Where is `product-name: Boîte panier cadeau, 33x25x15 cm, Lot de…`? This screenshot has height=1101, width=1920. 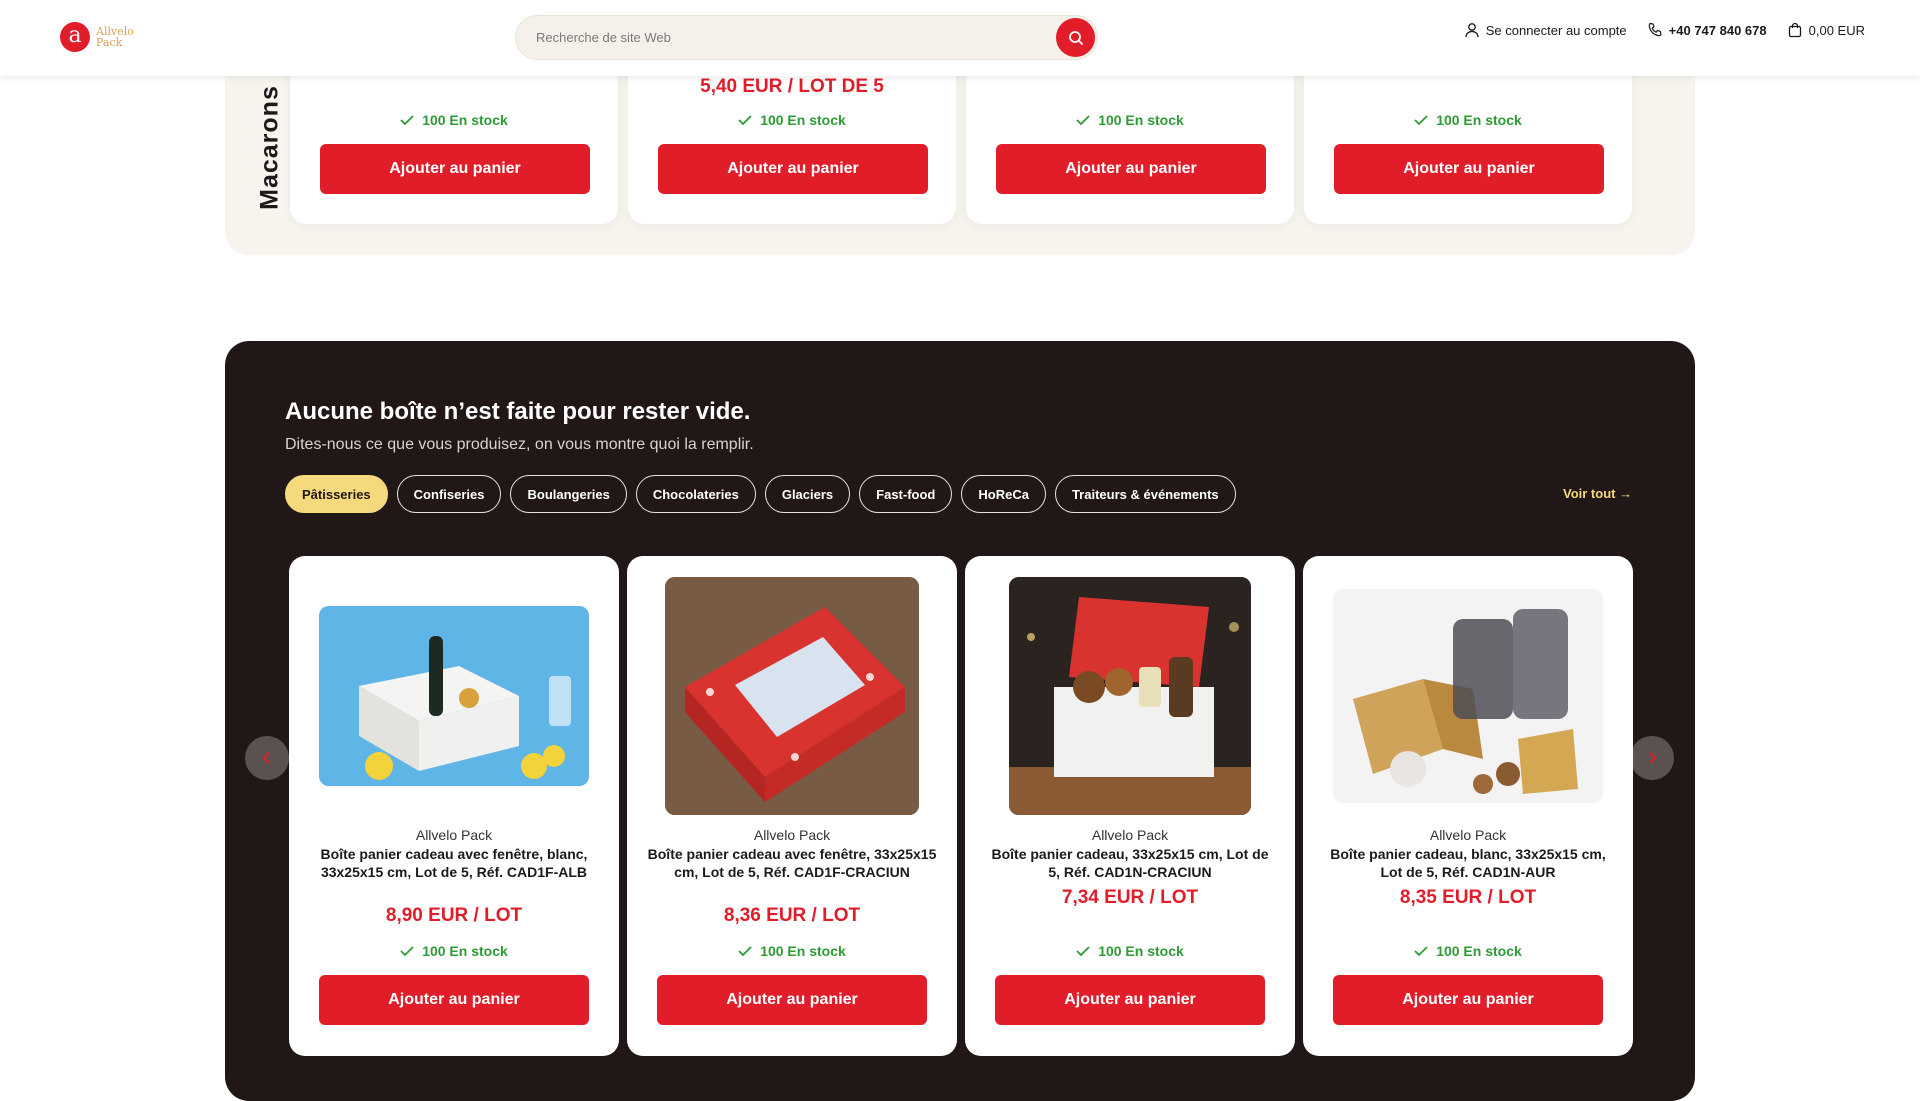 product-name: Boîte panier cadeau, 33x25x15 cm, Lot de… is located at coordinates (1130, 863).